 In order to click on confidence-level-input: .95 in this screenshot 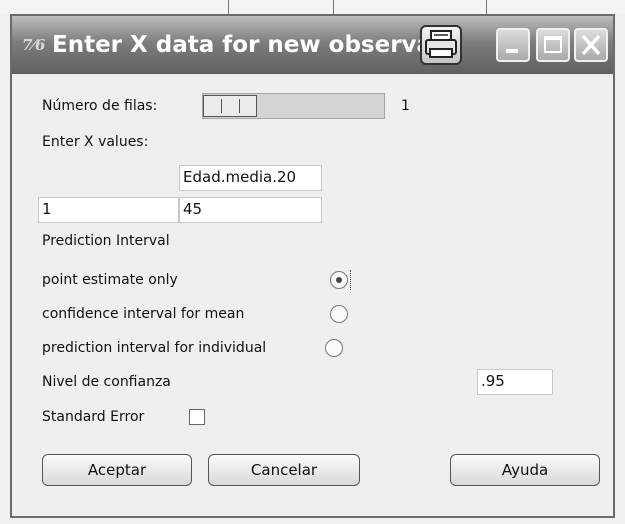, I will do `click(515, 382)`.